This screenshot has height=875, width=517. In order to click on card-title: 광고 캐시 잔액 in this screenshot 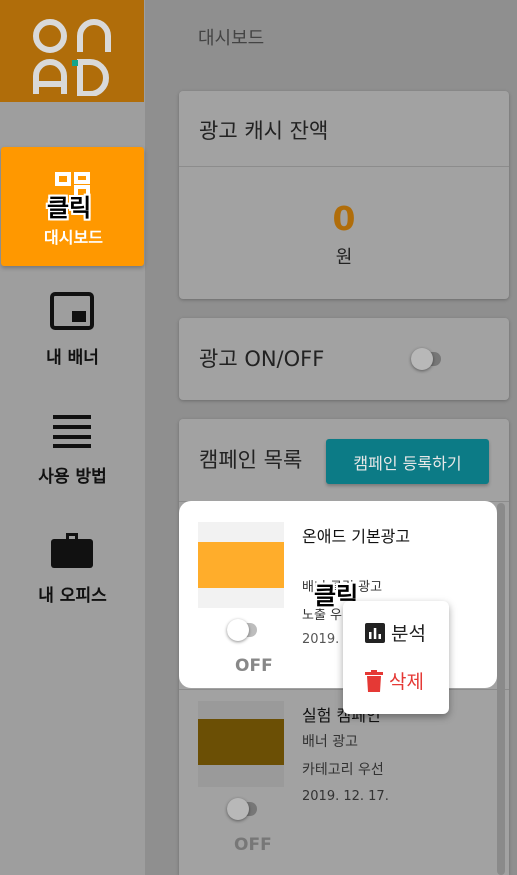, I will do `click(264, 131)`.